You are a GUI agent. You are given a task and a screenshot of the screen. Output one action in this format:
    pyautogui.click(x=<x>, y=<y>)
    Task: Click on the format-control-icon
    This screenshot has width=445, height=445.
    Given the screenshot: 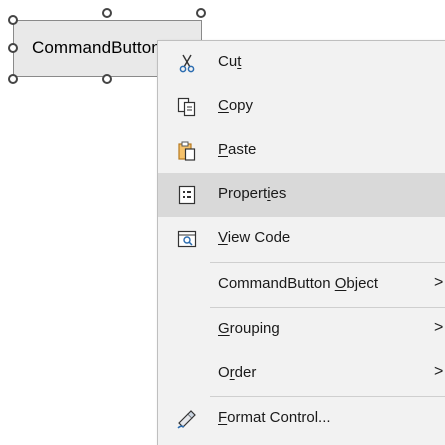 What is the action you would take?
    pyautogui.click(x=187, y=419)
    